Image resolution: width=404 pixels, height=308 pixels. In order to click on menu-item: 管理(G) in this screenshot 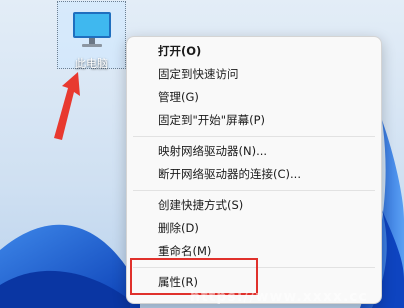, I will do `click(178, 97)`.